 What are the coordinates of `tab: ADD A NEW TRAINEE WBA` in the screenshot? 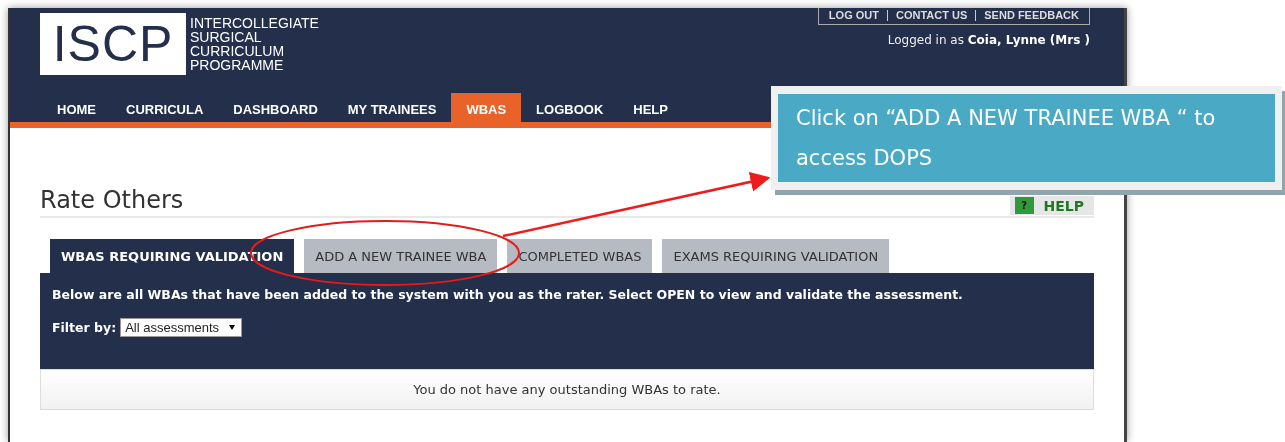 It's located at (401, 256).